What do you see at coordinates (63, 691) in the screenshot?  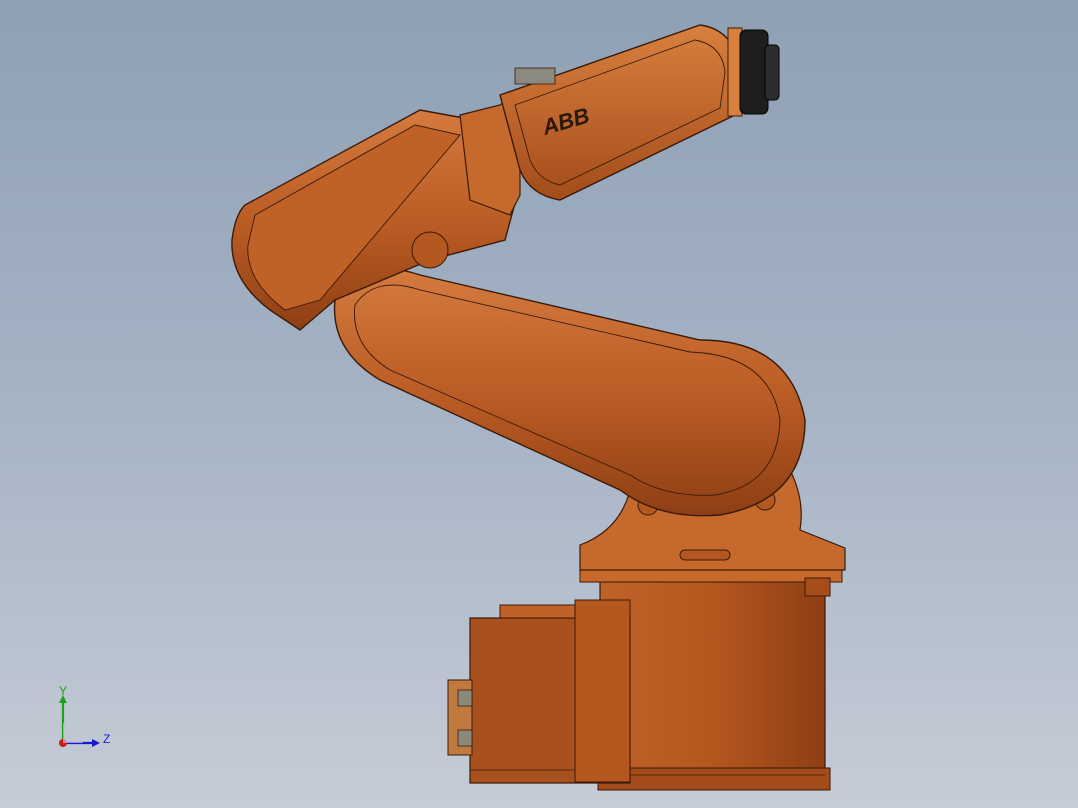 I see `triad-y-label: Y` at bounding box center [63, 691].